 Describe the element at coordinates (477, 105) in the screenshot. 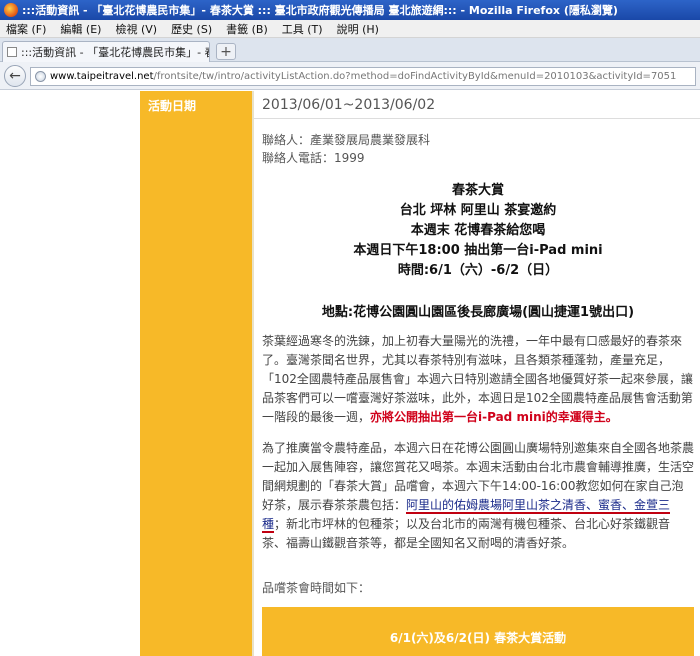

I see `date-row: 2013/06/01~2013/06/02` at that location.